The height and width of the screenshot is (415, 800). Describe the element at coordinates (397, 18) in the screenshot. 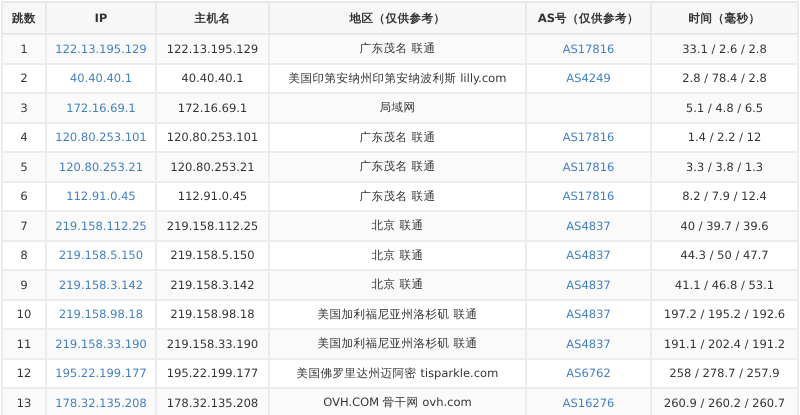

I see `column-header: 地区（仅供参考）` at that location.